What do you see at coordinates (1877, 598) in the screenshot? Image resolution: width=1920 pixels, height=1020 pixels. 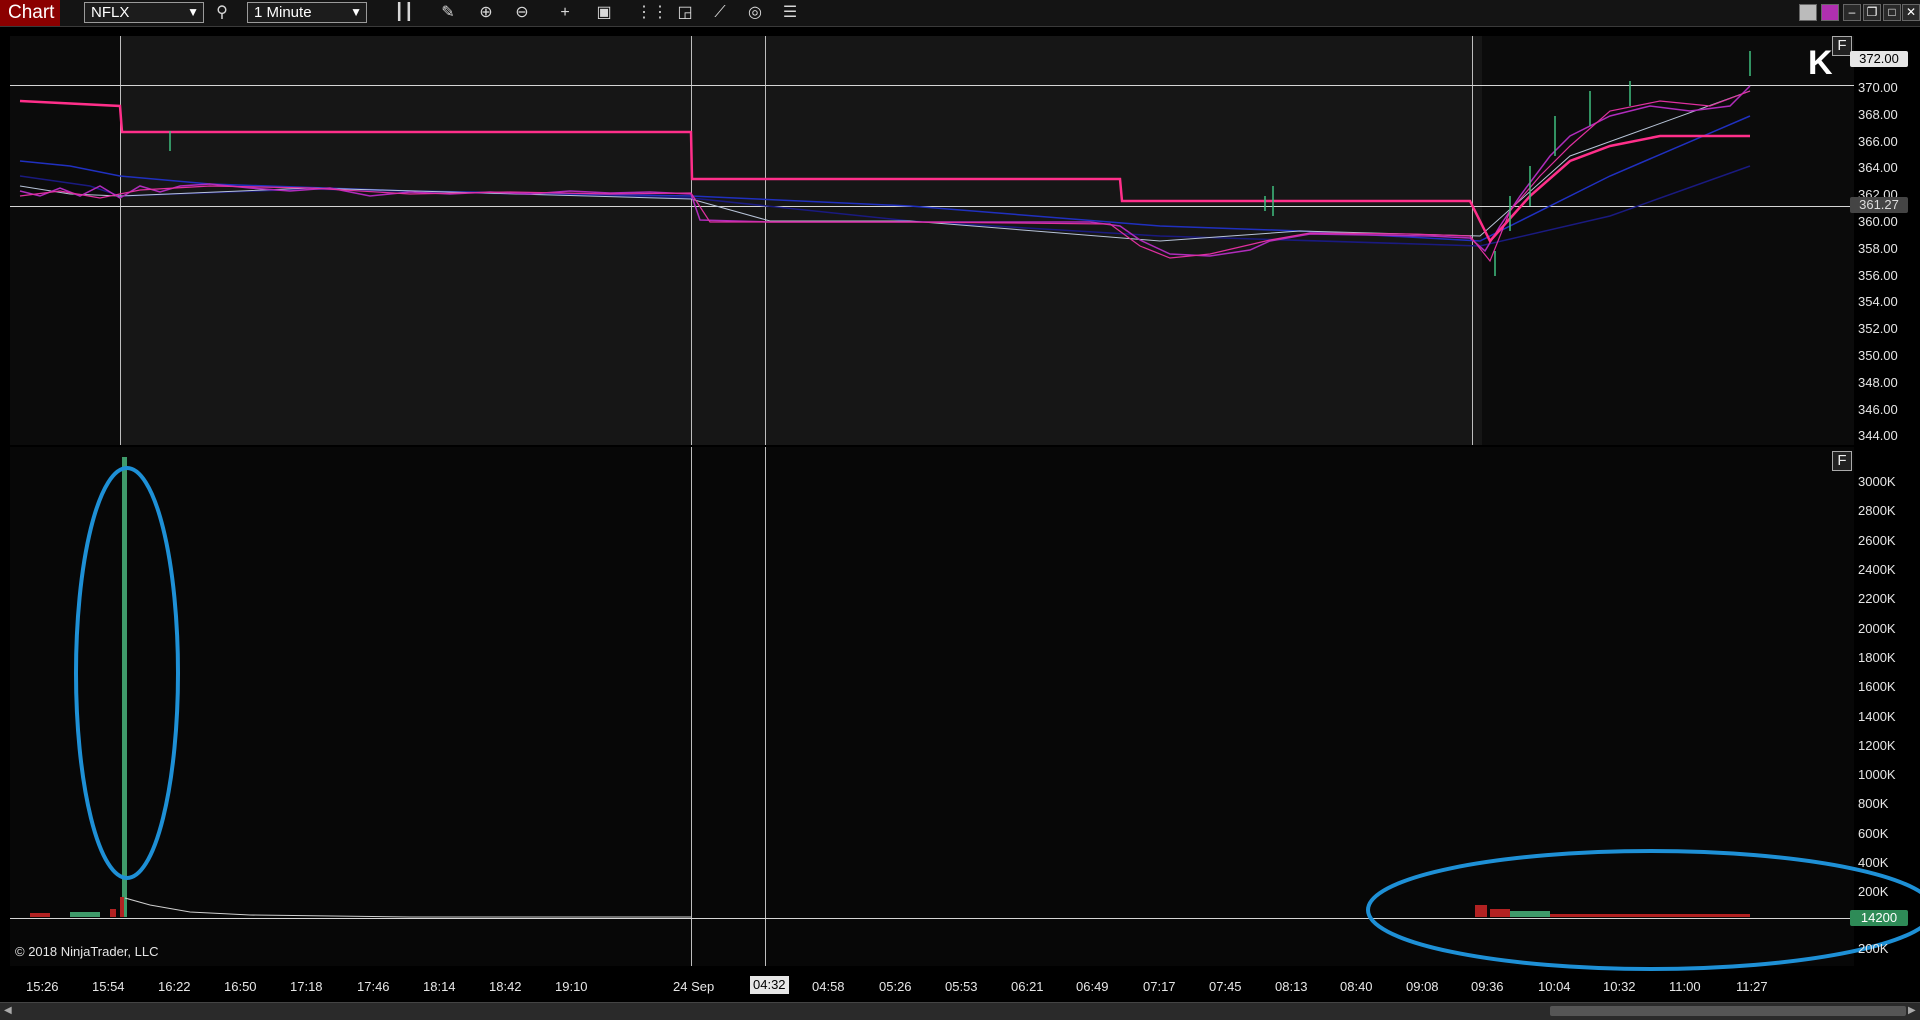 I see `volume-tick-label: 2200K` at bounding box center [1877, 598].